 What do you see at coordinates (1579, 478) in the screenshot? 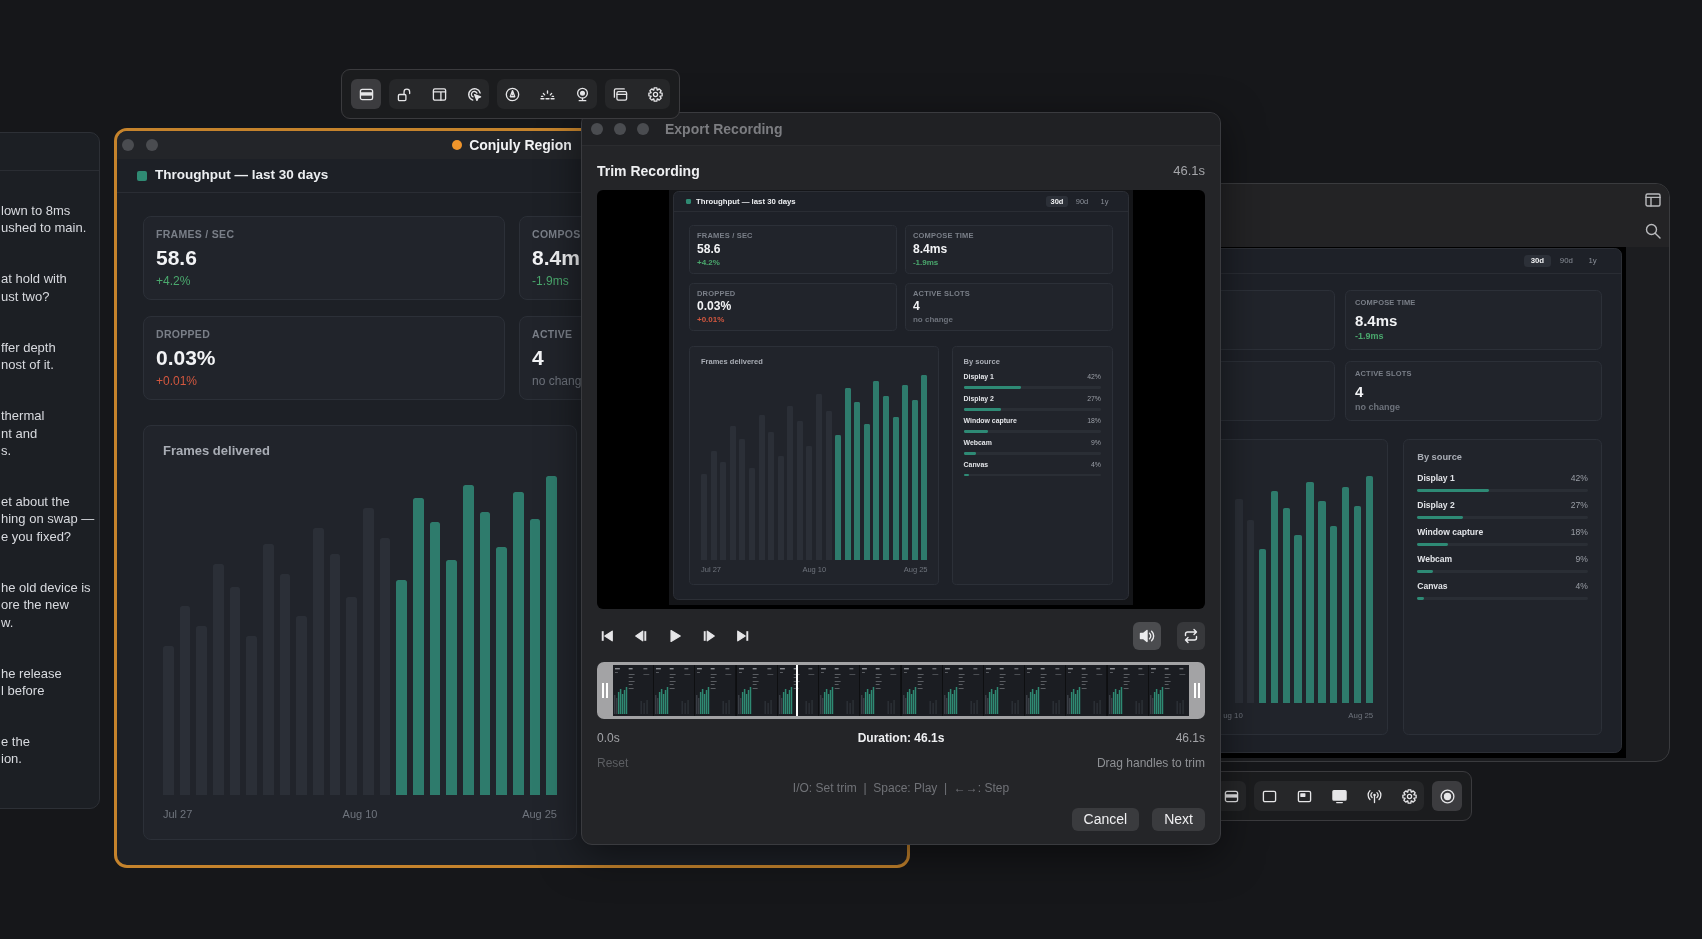
I see `source-share: 42%` at bounding box center [1579, 478].